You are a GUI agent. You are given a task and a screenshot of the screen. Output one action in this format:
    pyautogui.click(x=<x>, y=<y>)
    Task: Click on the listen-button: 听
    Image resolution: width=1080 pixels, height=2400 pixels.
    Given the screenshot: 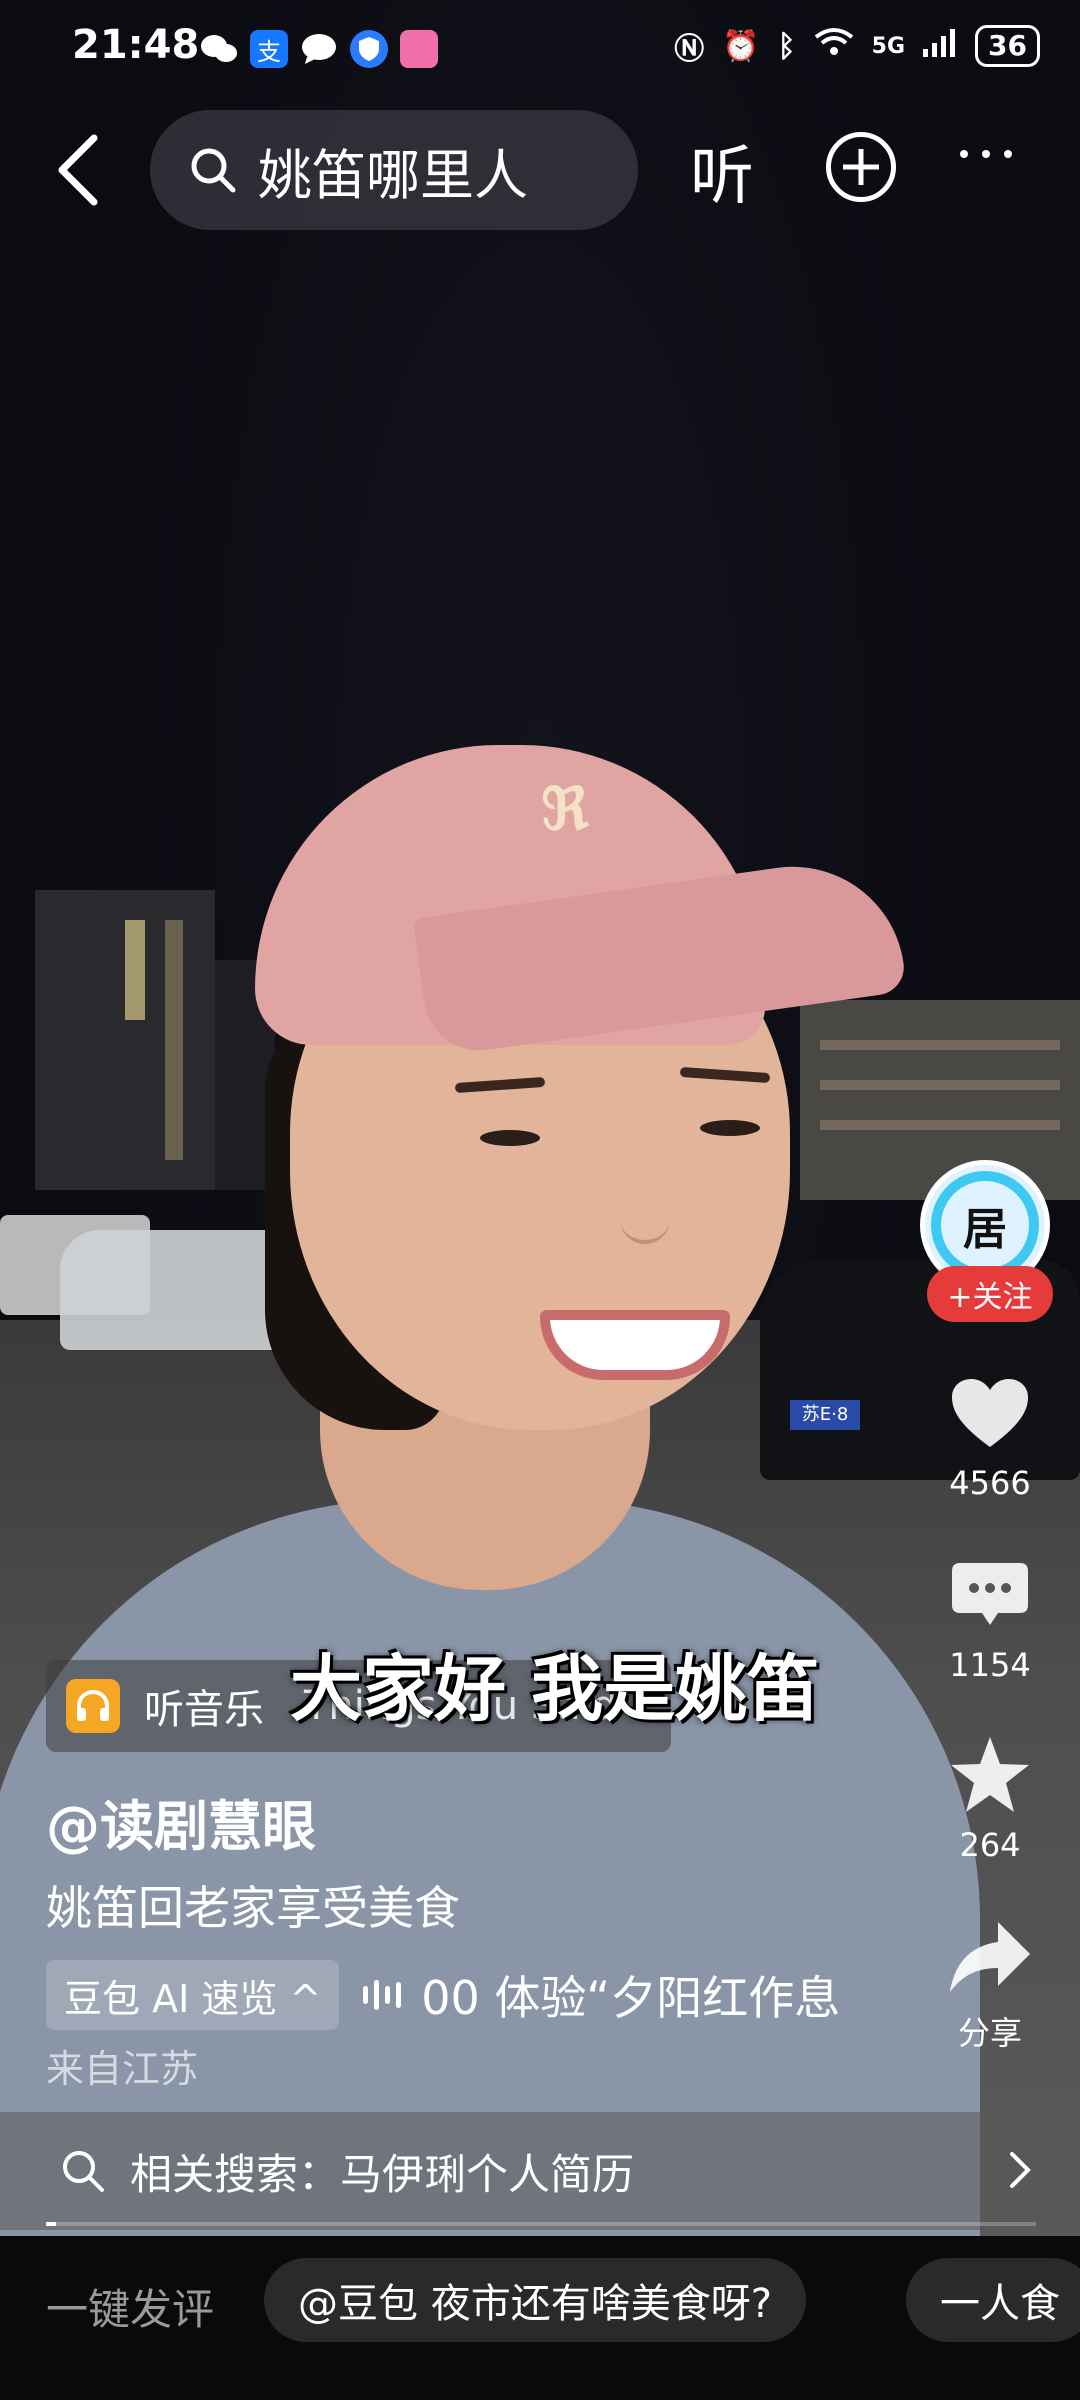 What is the action you would take?
    pyautogui.click(x=722, y=171)
    